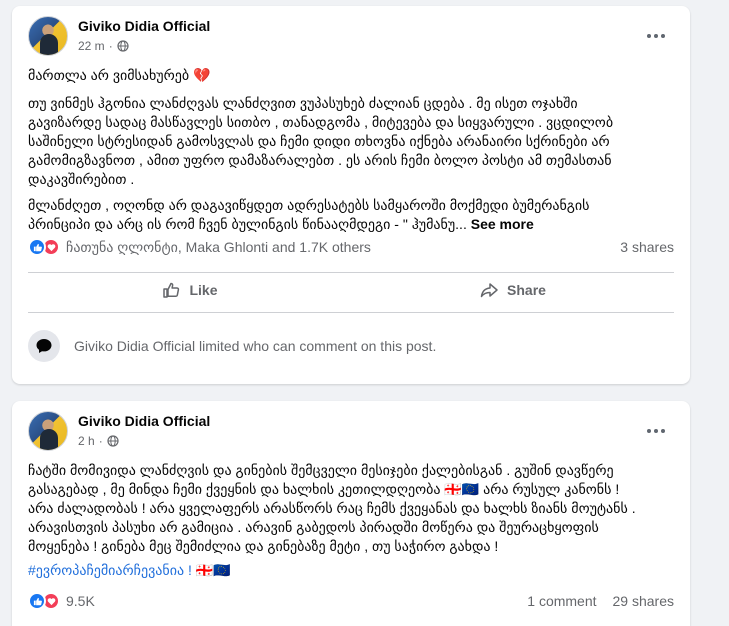  I want to click on text-line: დაკავშირებით ., so click(81, 179).